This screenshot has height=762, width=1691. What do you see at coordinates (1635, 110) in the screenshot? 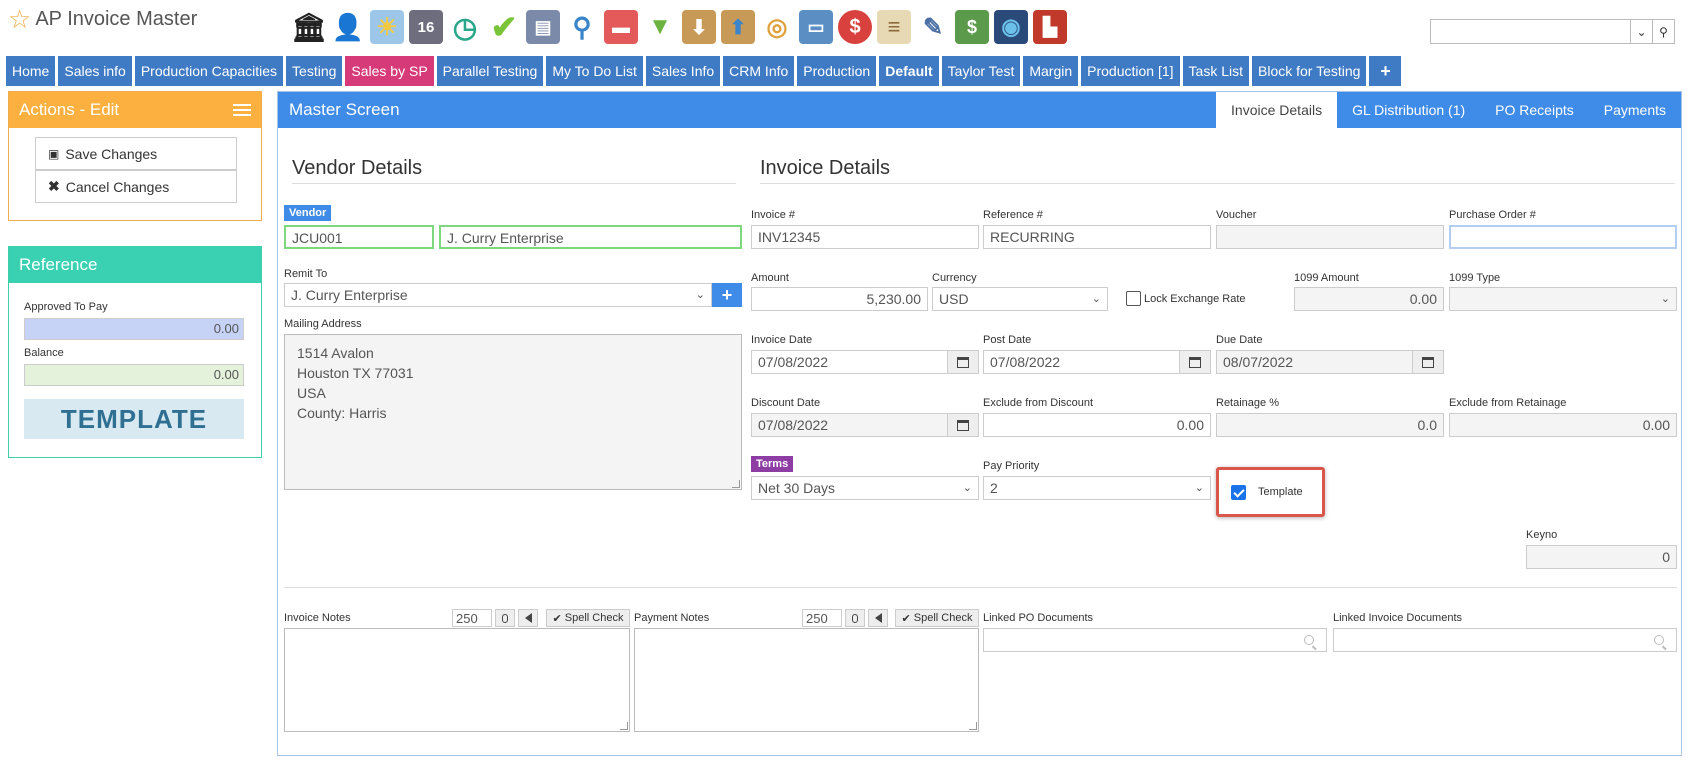
I see `tab-payments: Payments` at bounding box center [1635, 110].